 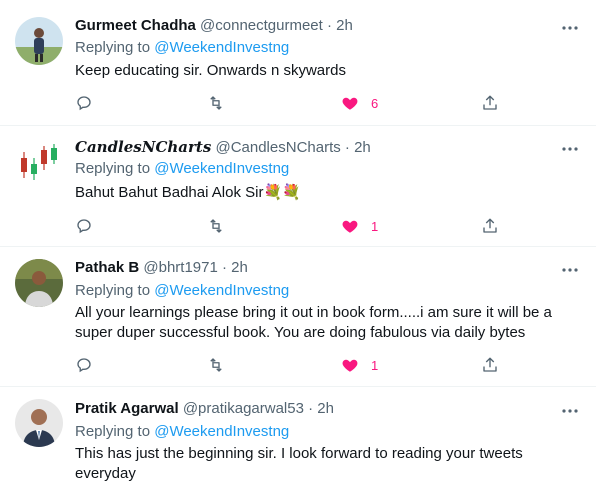 What do you see at coordinates (210, 70) in the screenshot?
I see `tweet-text: Keep educating sir. Onwards n skywards` at bounding box center [210, 70].